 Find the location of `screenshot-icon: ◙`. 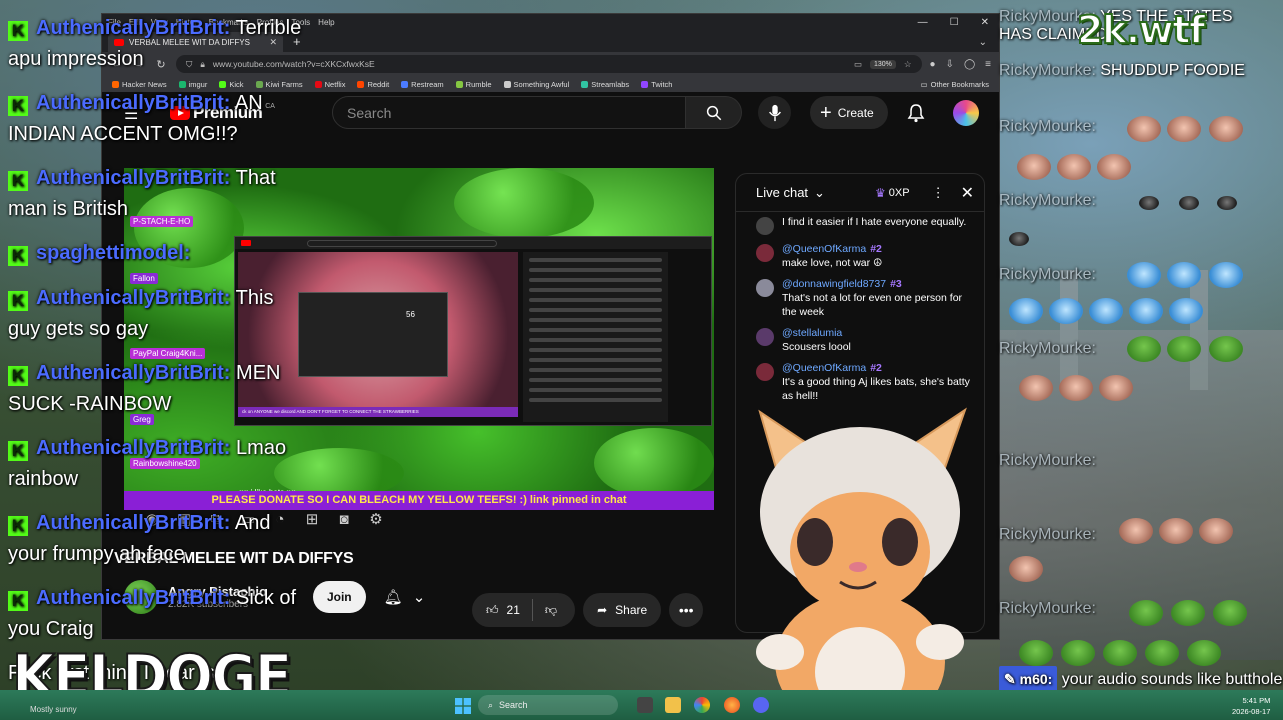

screenshot-icon: ◙ is located at coordinates (344, 519).